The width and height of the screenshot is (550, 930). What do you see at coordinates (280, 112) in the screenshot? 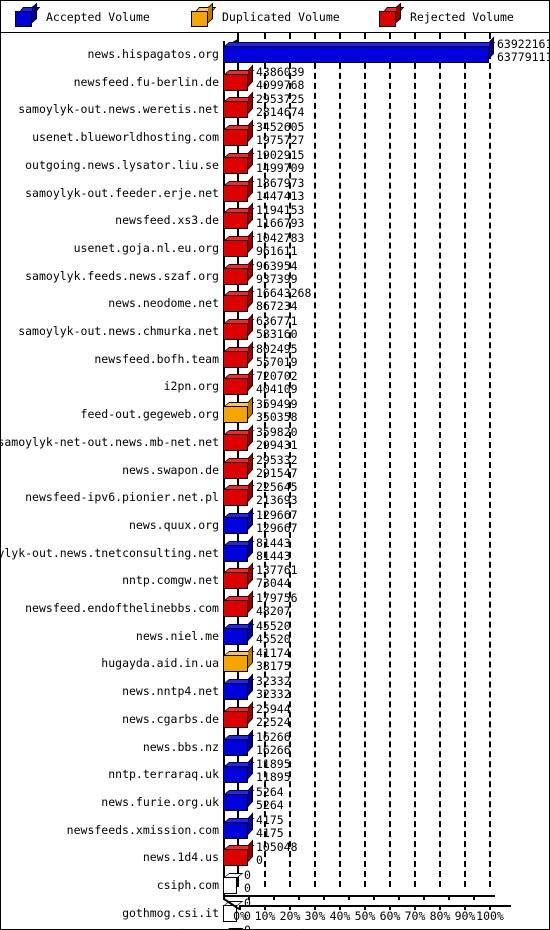
I see `bar-value-lower: 2814674` at bounding box center [280, 112].